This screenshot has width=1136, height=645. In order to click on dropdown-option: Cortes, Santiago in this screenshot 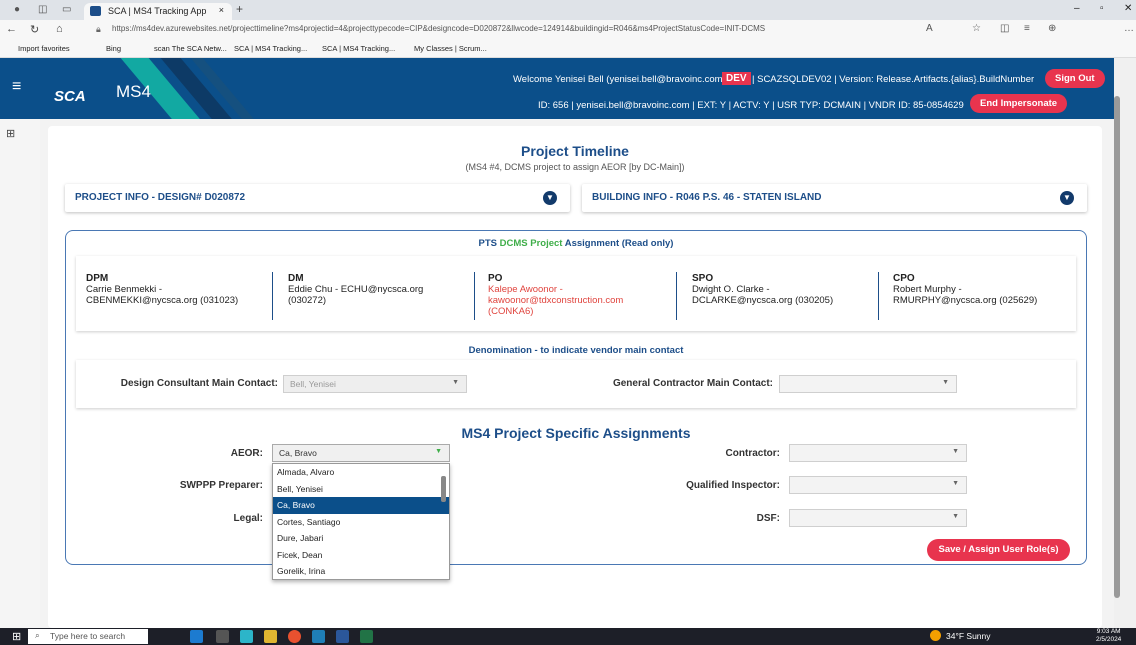, I will do `click(361, 522)`.